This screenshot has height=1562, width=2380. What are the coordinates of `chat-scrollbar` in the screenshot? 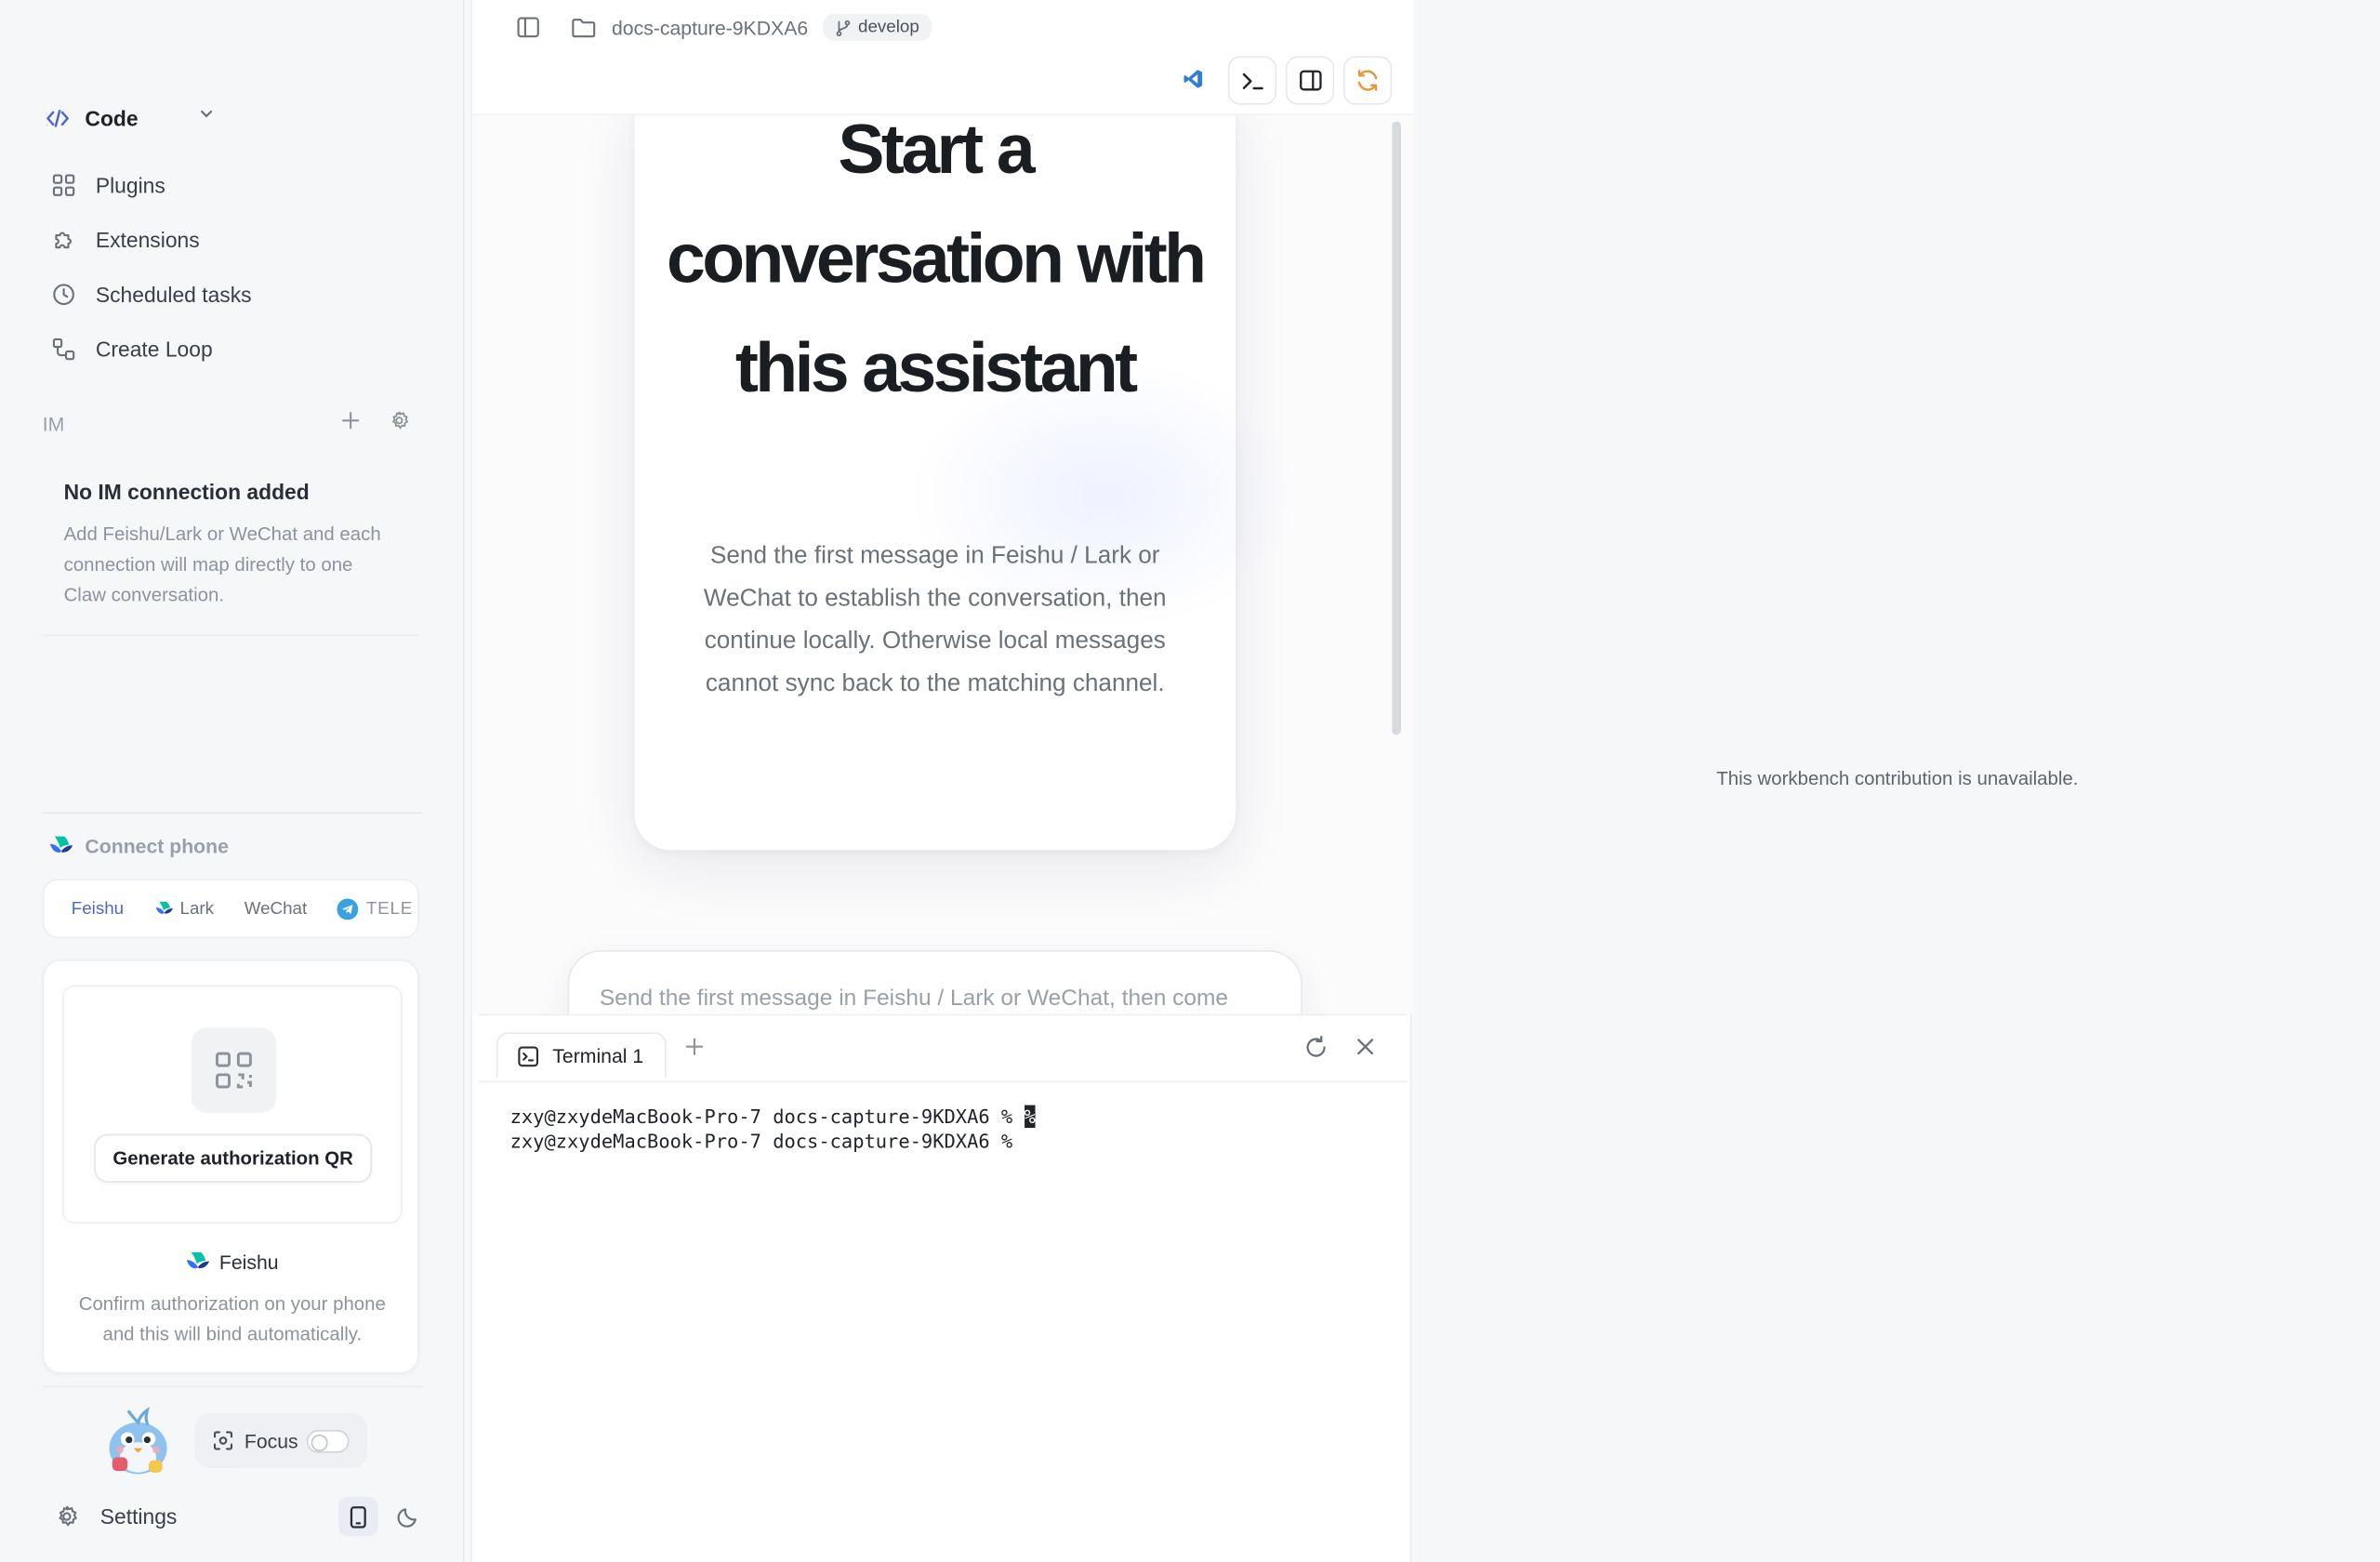 It's located at (1396, 428).